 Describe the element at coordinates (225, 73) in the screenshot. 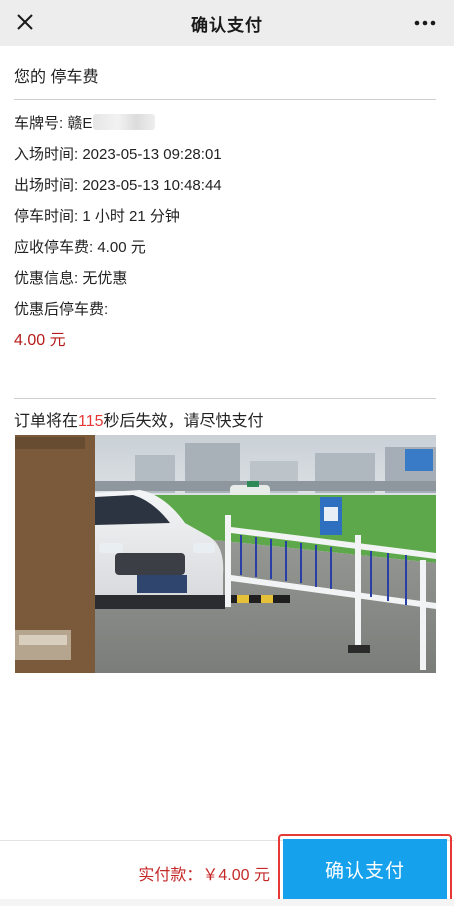

I see `section-title: 您的 停车费` at that location.